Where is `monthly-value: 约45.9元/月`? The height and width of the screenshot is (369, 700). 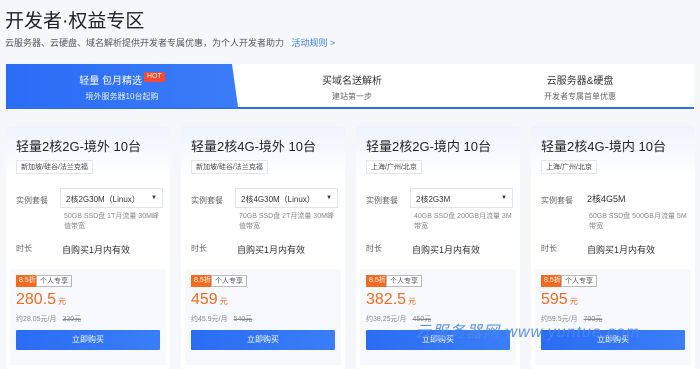 monthly-value: 约45.9元/月 is located at coordinates (209, 319).